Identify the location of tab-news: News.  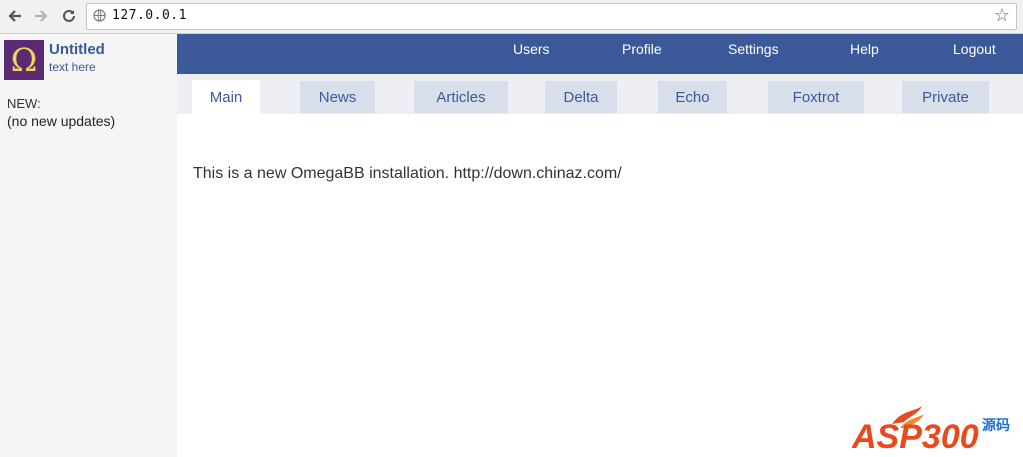
(337, 97).